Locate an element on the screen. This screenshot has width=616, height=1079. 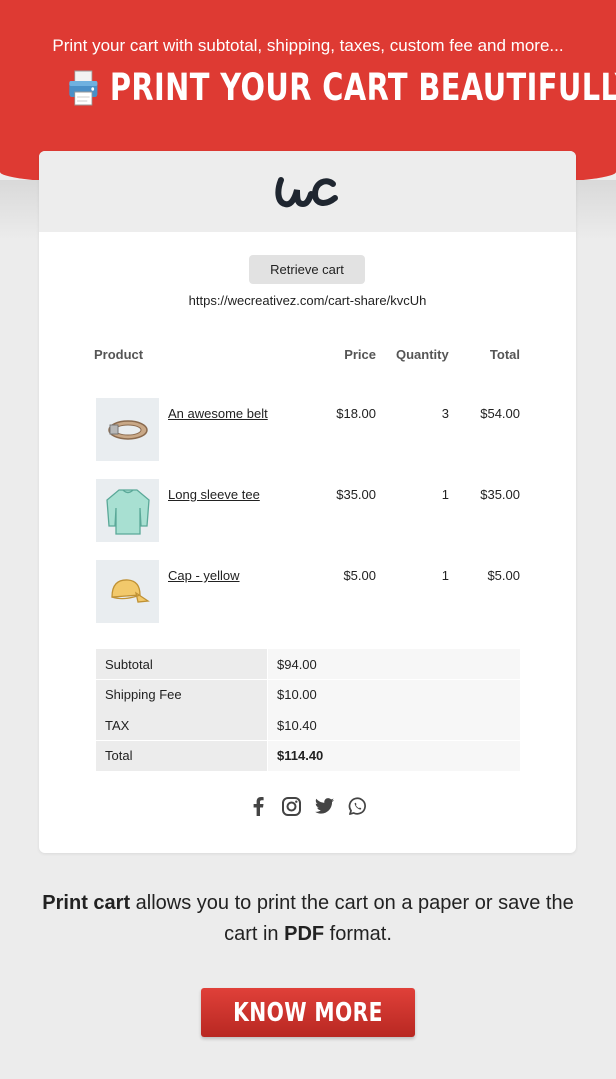
social-links is located at coordinates (307, 806).